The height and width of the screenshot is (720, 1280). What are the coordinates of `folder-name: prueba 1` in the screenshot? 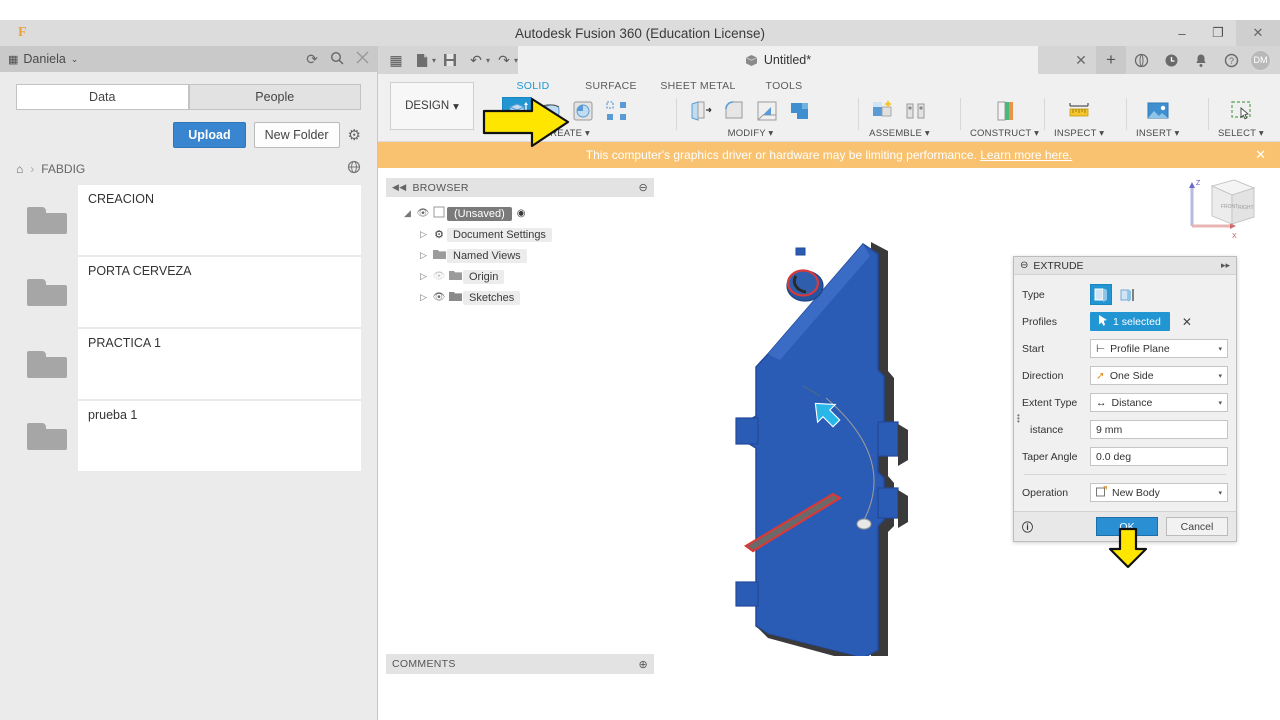 It's located at (219, 436).